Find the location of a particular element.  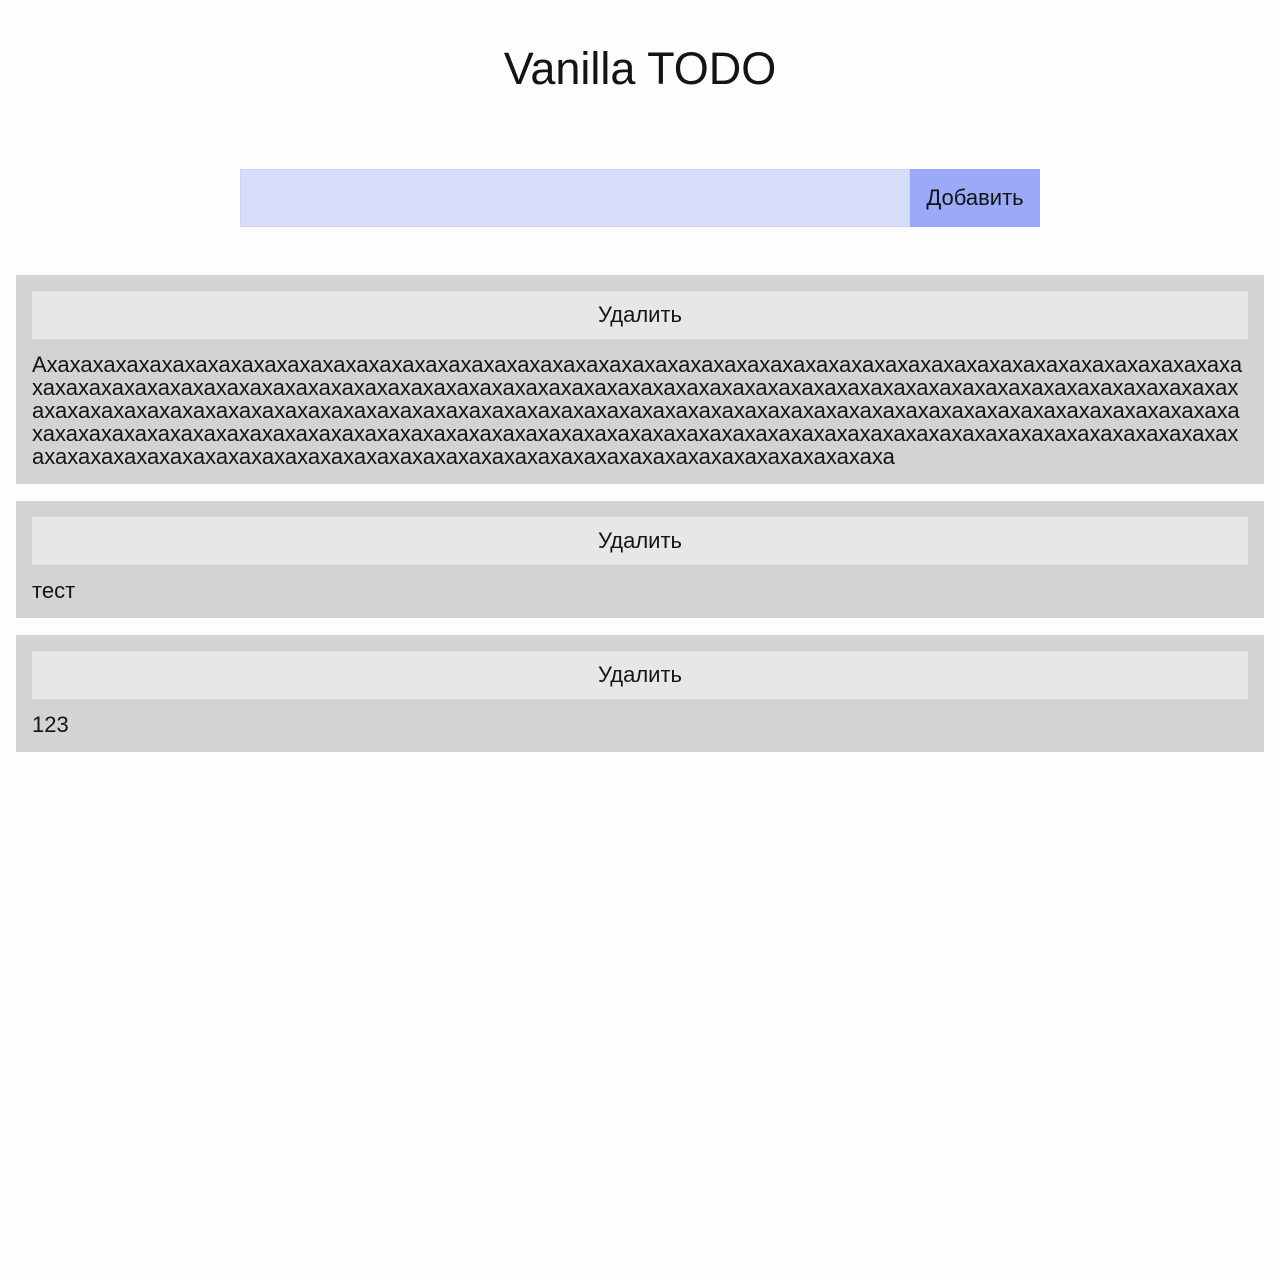

todo-item: Удалить тест is located at coordinates (640, 559).